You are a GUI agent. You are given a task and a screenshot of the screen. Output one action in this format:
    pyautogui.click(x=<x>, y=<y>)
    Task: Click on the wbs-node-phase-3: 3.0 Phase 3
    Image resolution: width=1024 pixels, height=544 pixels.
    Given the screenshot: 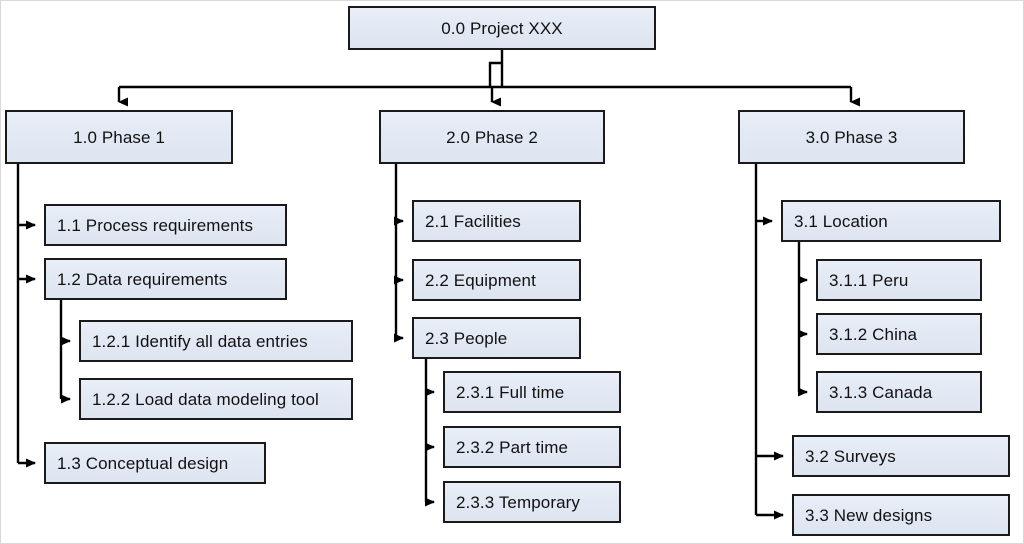 What is the action you would take?
    pyautogui.click(x=851, y=137)
    